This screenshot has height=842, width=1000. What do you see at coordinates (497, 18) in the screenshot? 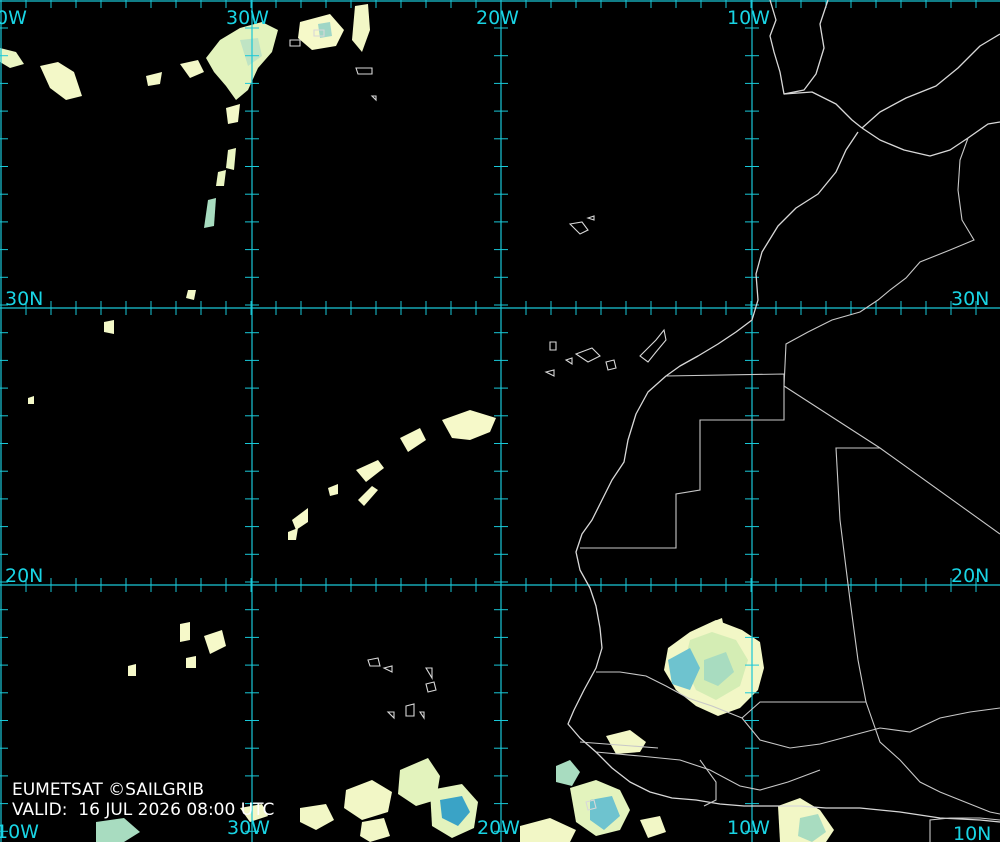
I see `label-lon-20w-top: 20W` at bounding box center [497, 18].